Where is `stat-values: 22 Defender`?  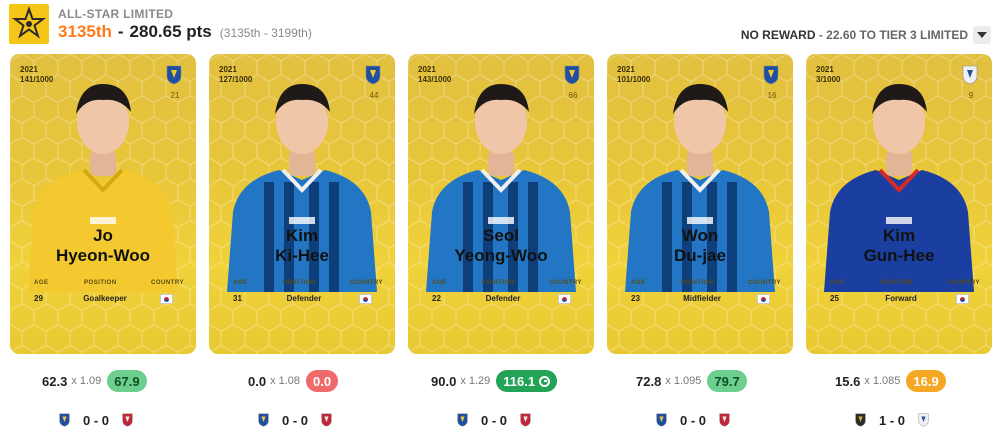 stat-values: 22 Defender is located at coordinates (501, 300).